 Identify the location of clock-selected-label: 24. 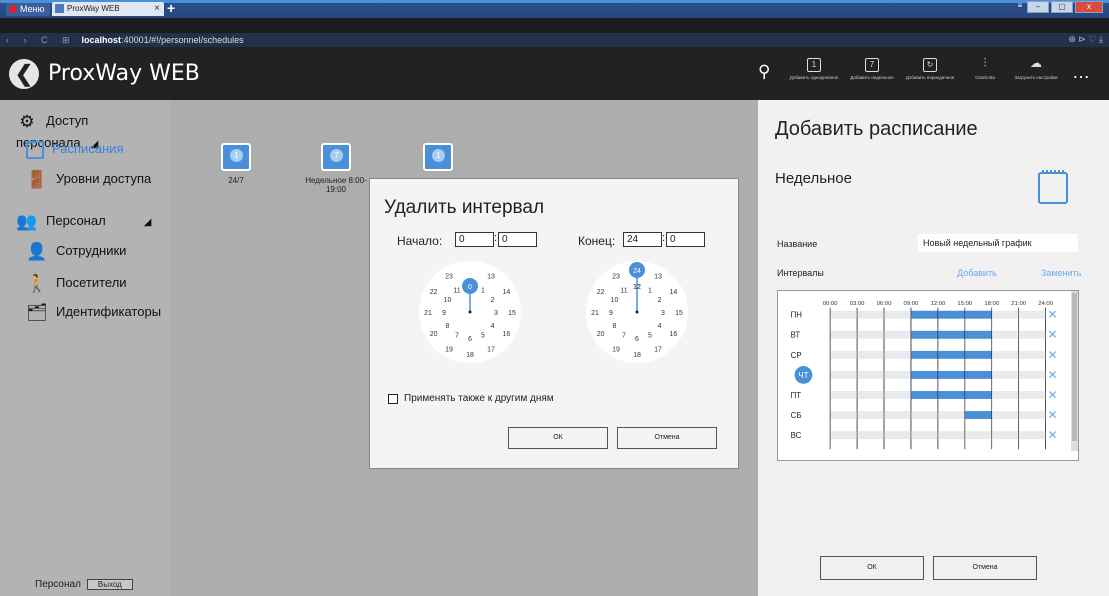
(637, 271).